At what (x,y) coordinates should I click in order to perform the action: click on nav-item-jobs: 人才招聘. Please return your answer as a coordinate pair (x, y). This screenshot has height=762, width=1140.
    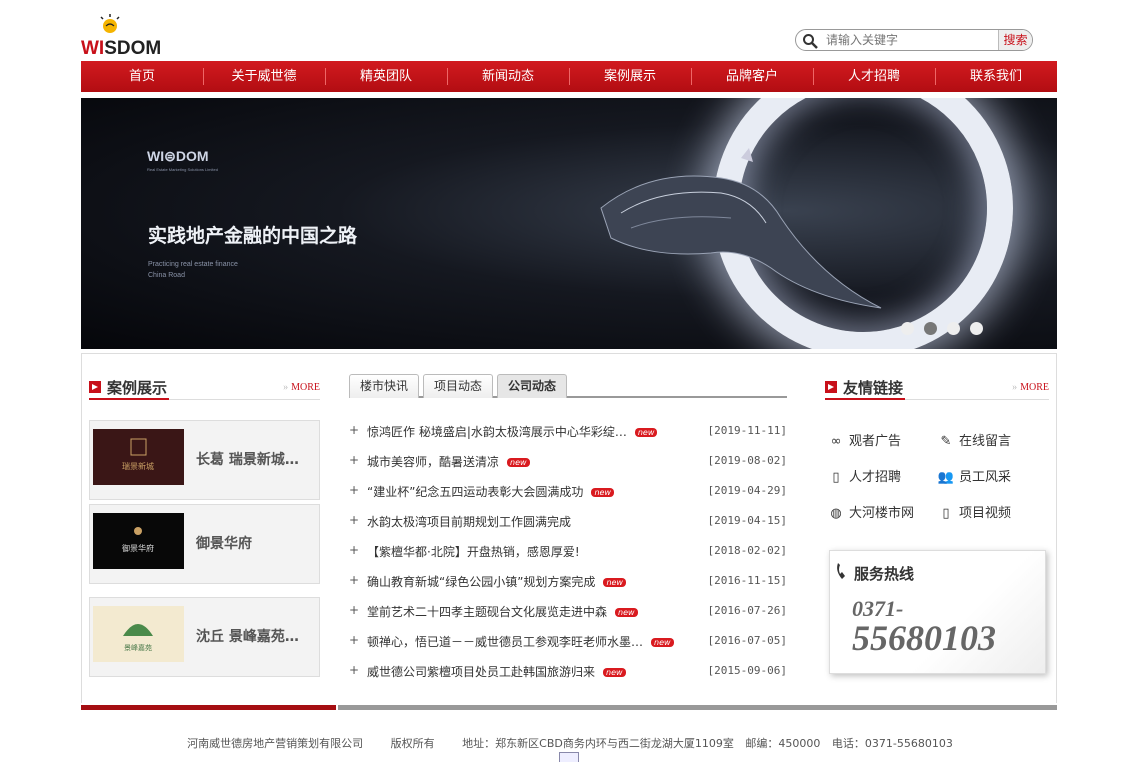
    Looking at the image, I should click on (874, 76).